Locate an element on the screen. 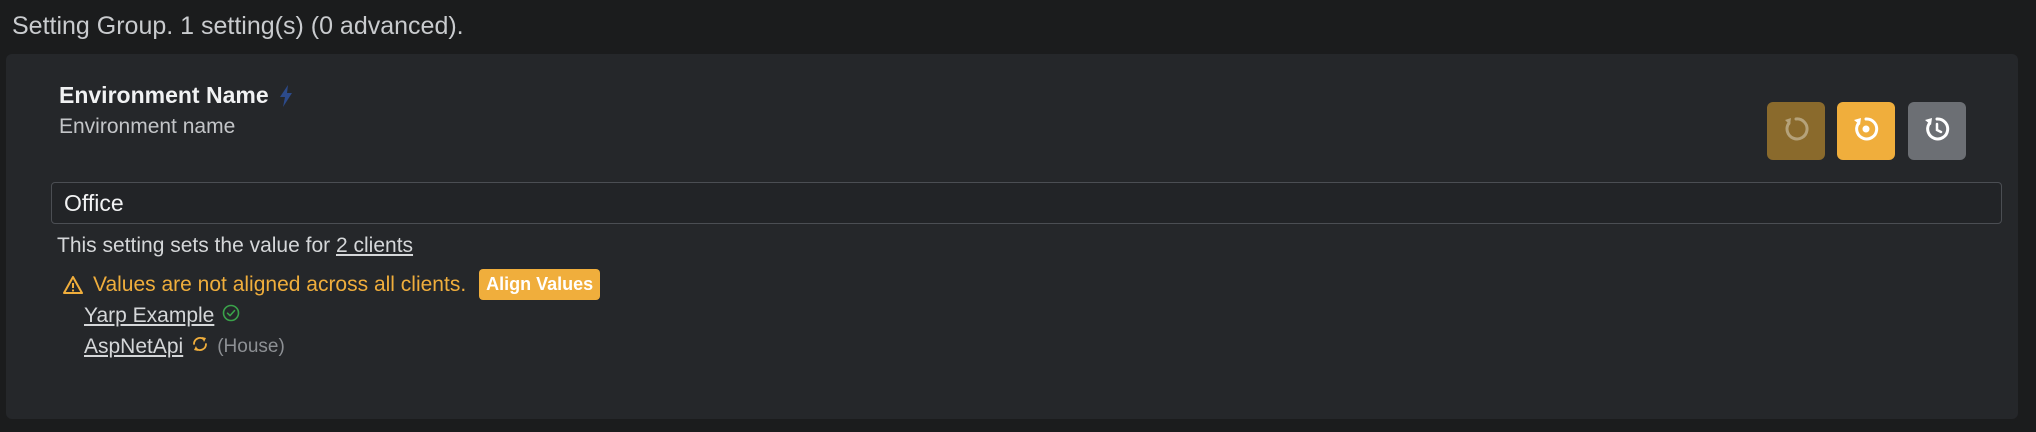 The image size is (2036, 432). setting-description: Environment name is located at coordinates (147, 126).